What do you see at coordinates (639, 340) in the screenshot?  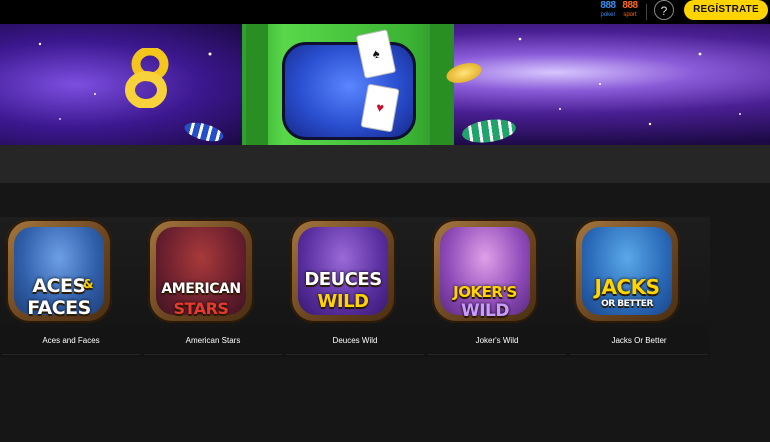 I see `game-label: Jacks Or Better` at bounding box center [639, 340].